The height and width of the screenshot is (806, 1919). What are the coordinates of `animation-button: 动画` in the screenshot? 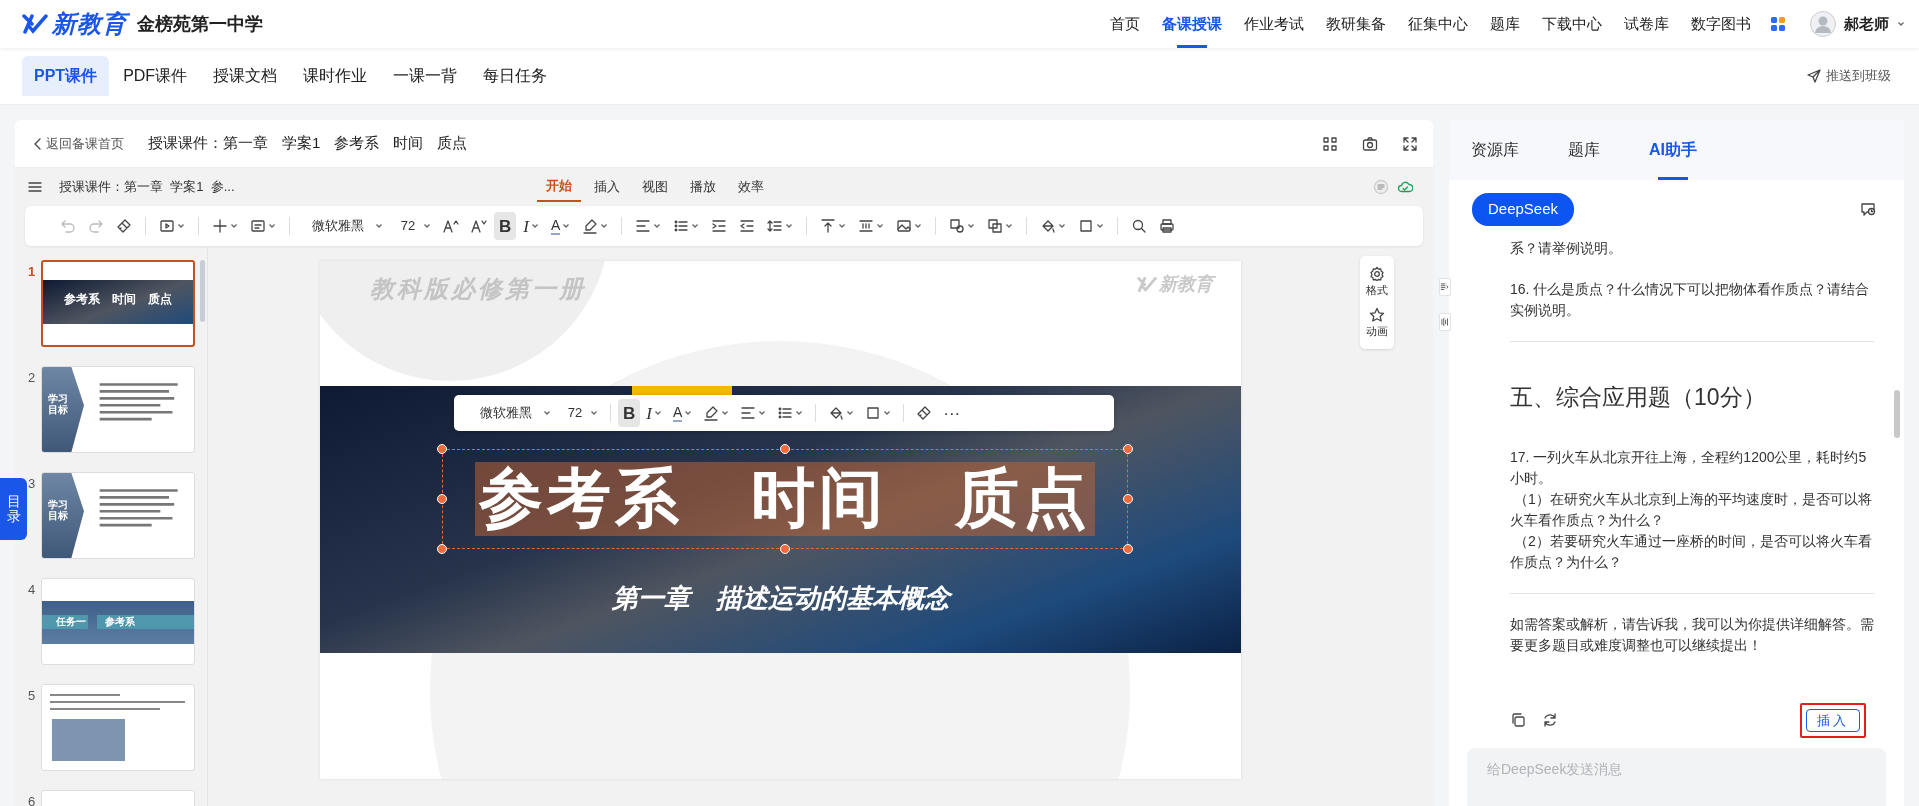 It's located at (1377, 322).